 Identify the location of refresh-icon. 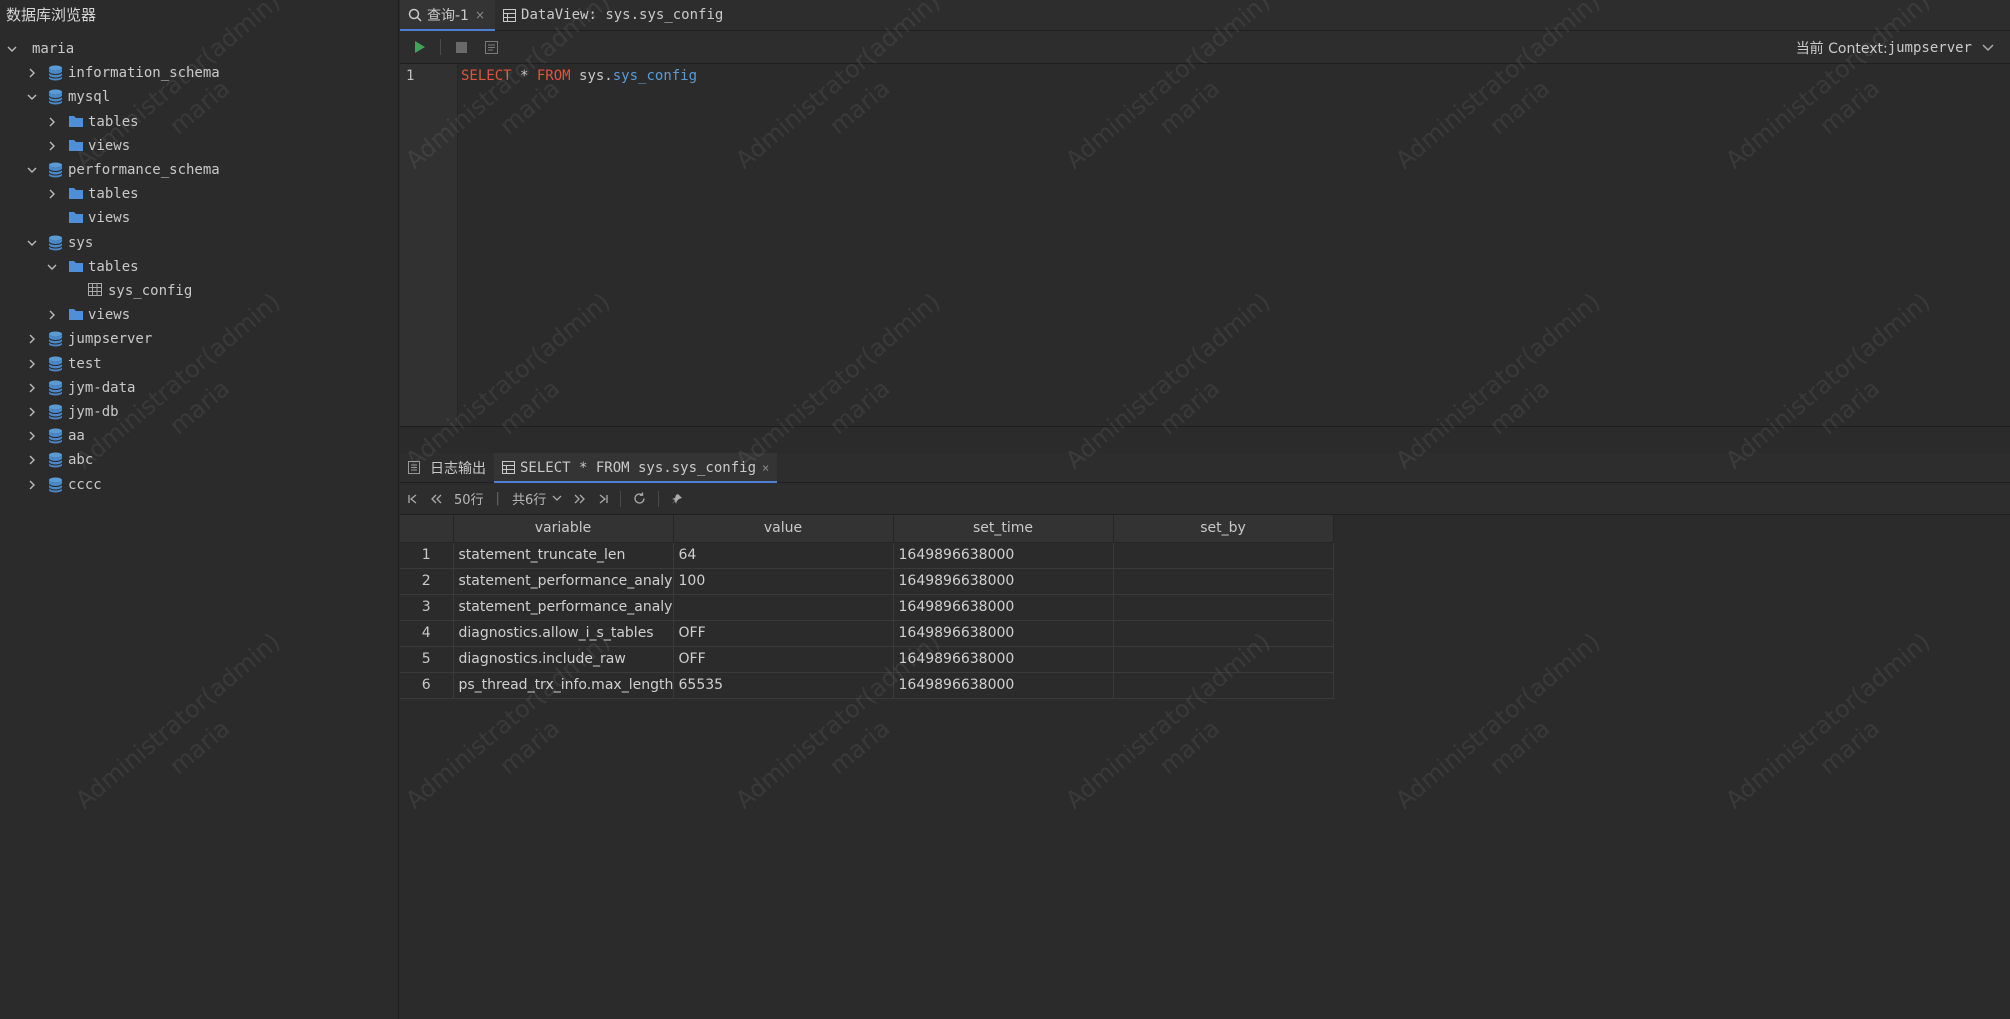
(639, 498).